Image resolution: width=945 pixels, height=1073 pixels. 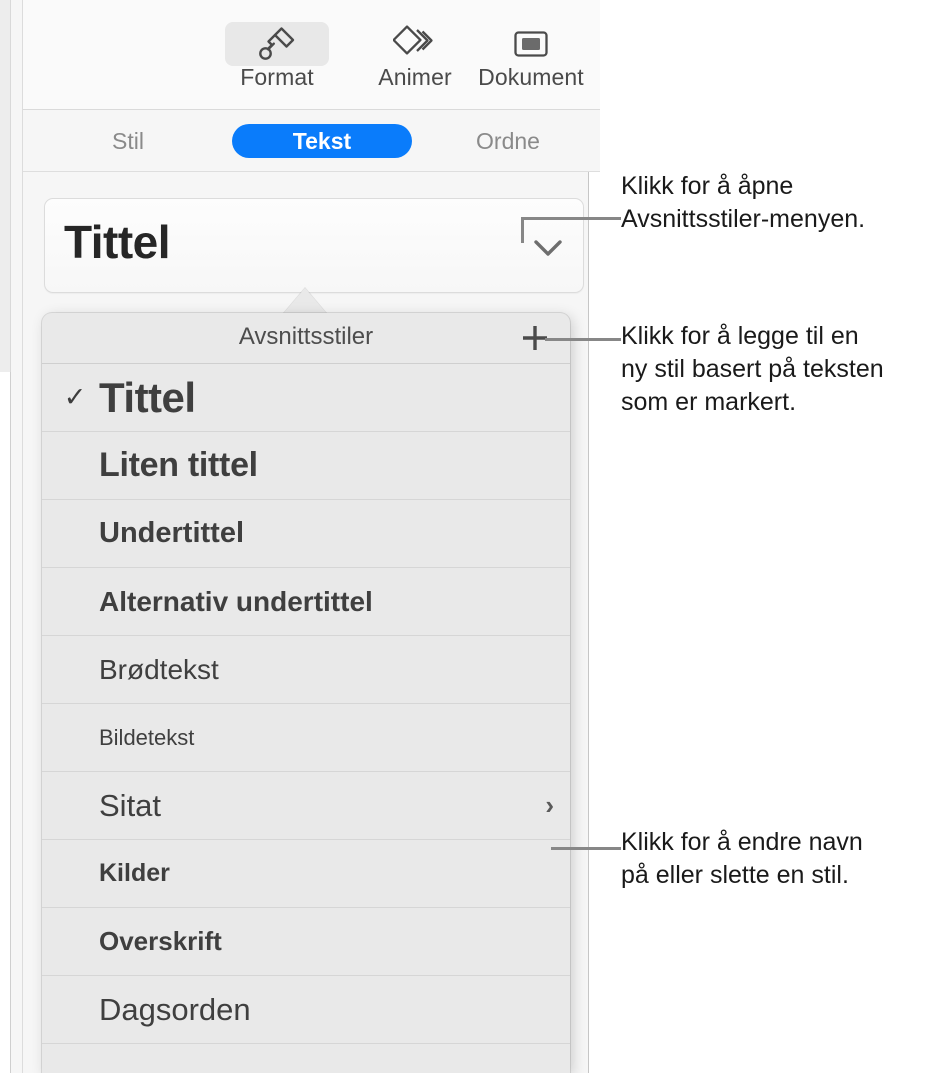 What do you see at coordinates (147, 737) in the screenshot?
I see `menu-item-label: Bildetekst` at bounding box center [147, 737].